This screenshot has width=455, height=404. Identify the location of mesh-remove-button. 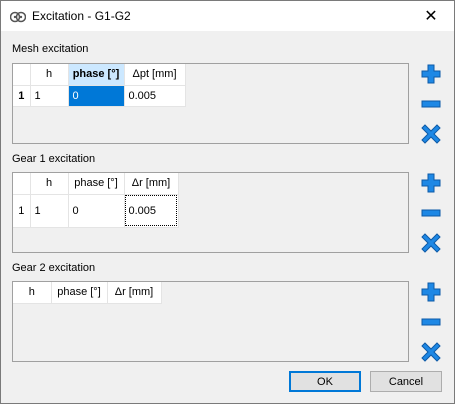
(431, 104).